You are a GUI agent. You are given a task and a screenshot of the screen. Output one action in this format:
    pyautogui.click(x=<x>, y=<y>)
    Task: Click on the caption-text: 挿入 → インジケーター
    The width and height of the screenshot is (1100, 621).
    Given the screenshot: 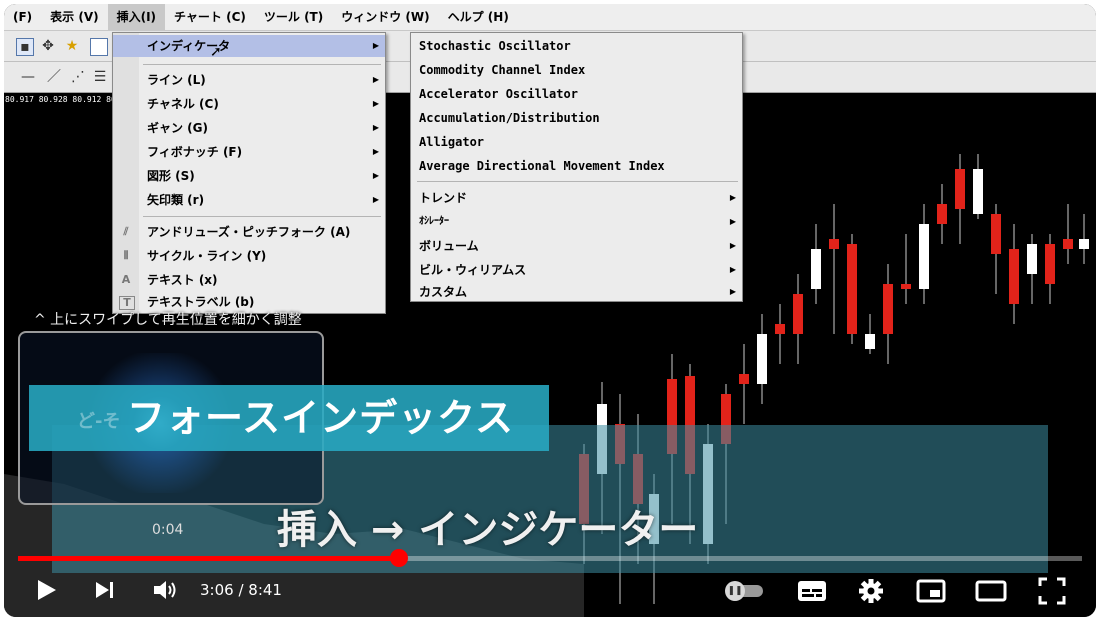 What is the action you would take?
    pyautogui.click(x=488, y=530)
    